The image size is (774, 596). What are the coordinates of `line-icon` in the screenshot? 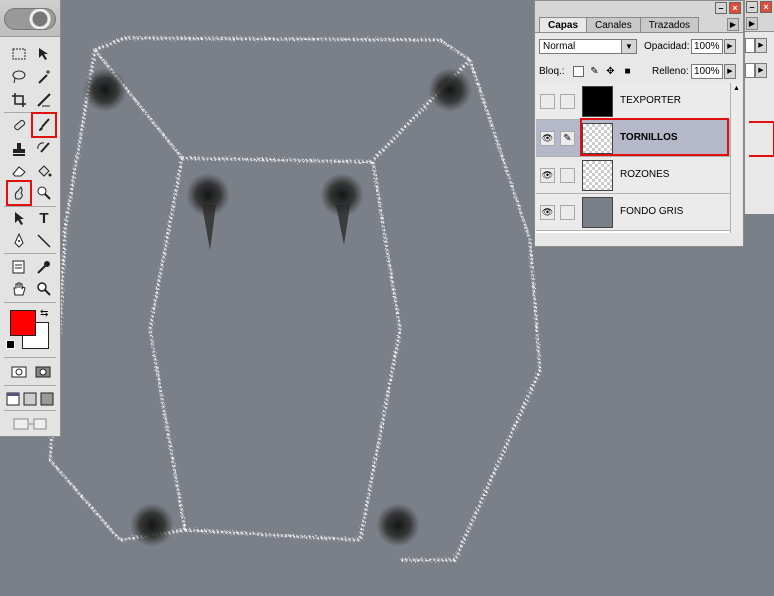 It's located at (44, 241).